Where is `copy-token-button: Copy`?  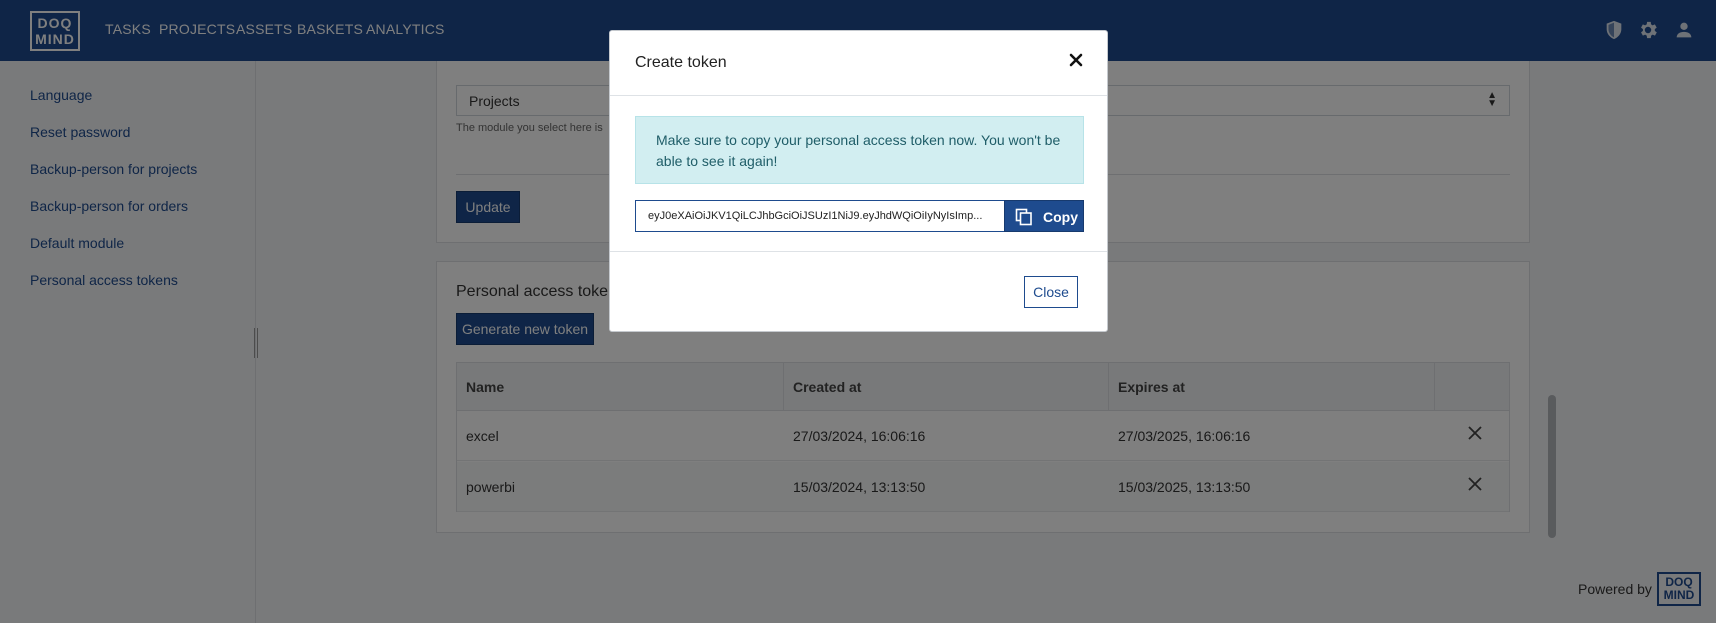
copy-token-button: Copy is located at coordinates (1044, 216).